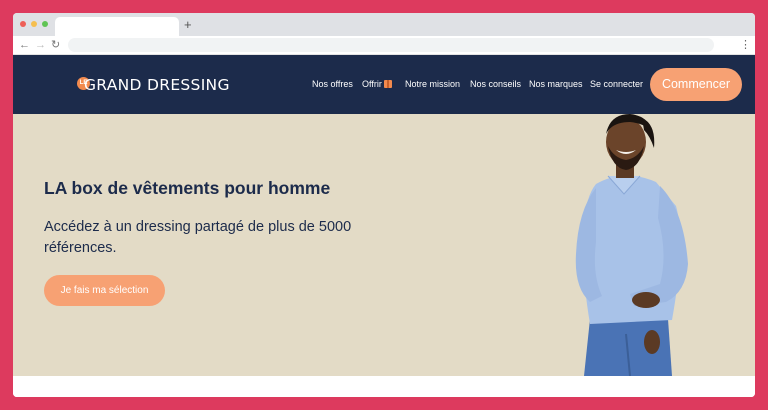 Image resolution: width=768 pixels, height=410 pixels. Describe the element at coordinates (495, 84) in the screenshot. I see `nav-item-nos-conseils: Nos conseils` at that location.